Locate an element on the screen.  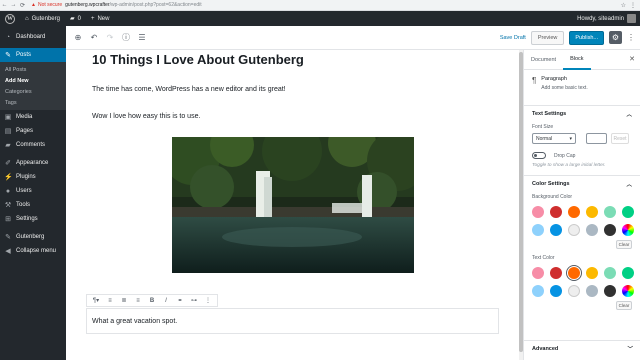
drop-cap-label: Drop Cap is located at coordinates (565, 155).